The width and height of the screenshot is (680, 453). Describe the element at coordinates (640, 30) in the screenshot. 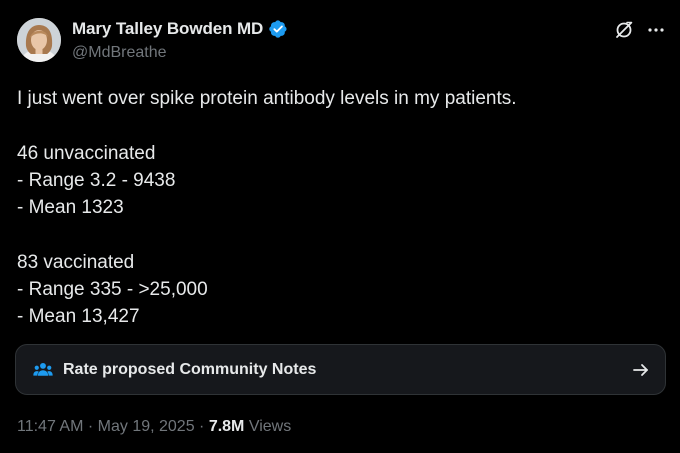

I see `tweet-header-actions` at that location.